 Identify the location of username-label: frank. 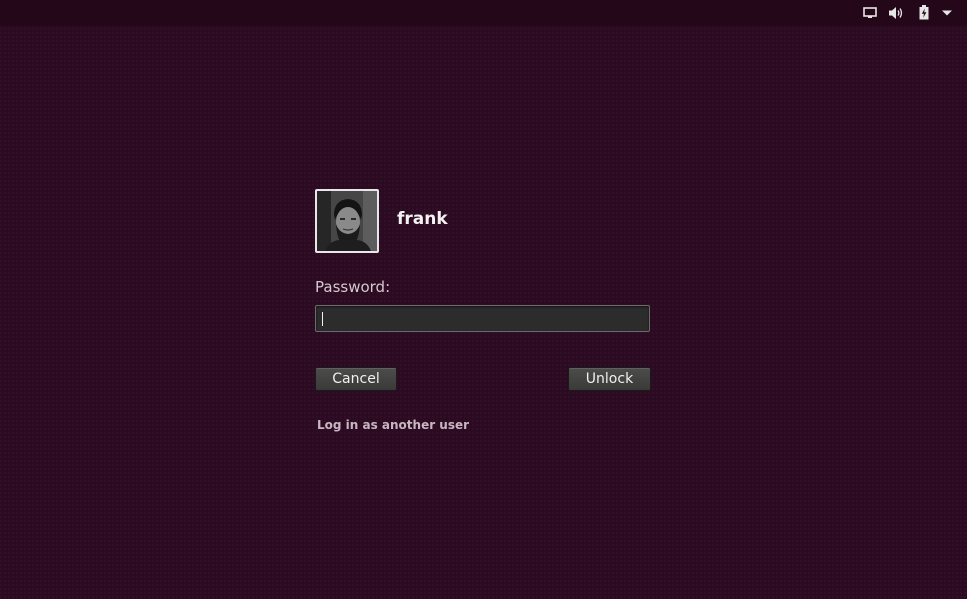
(422, 219).